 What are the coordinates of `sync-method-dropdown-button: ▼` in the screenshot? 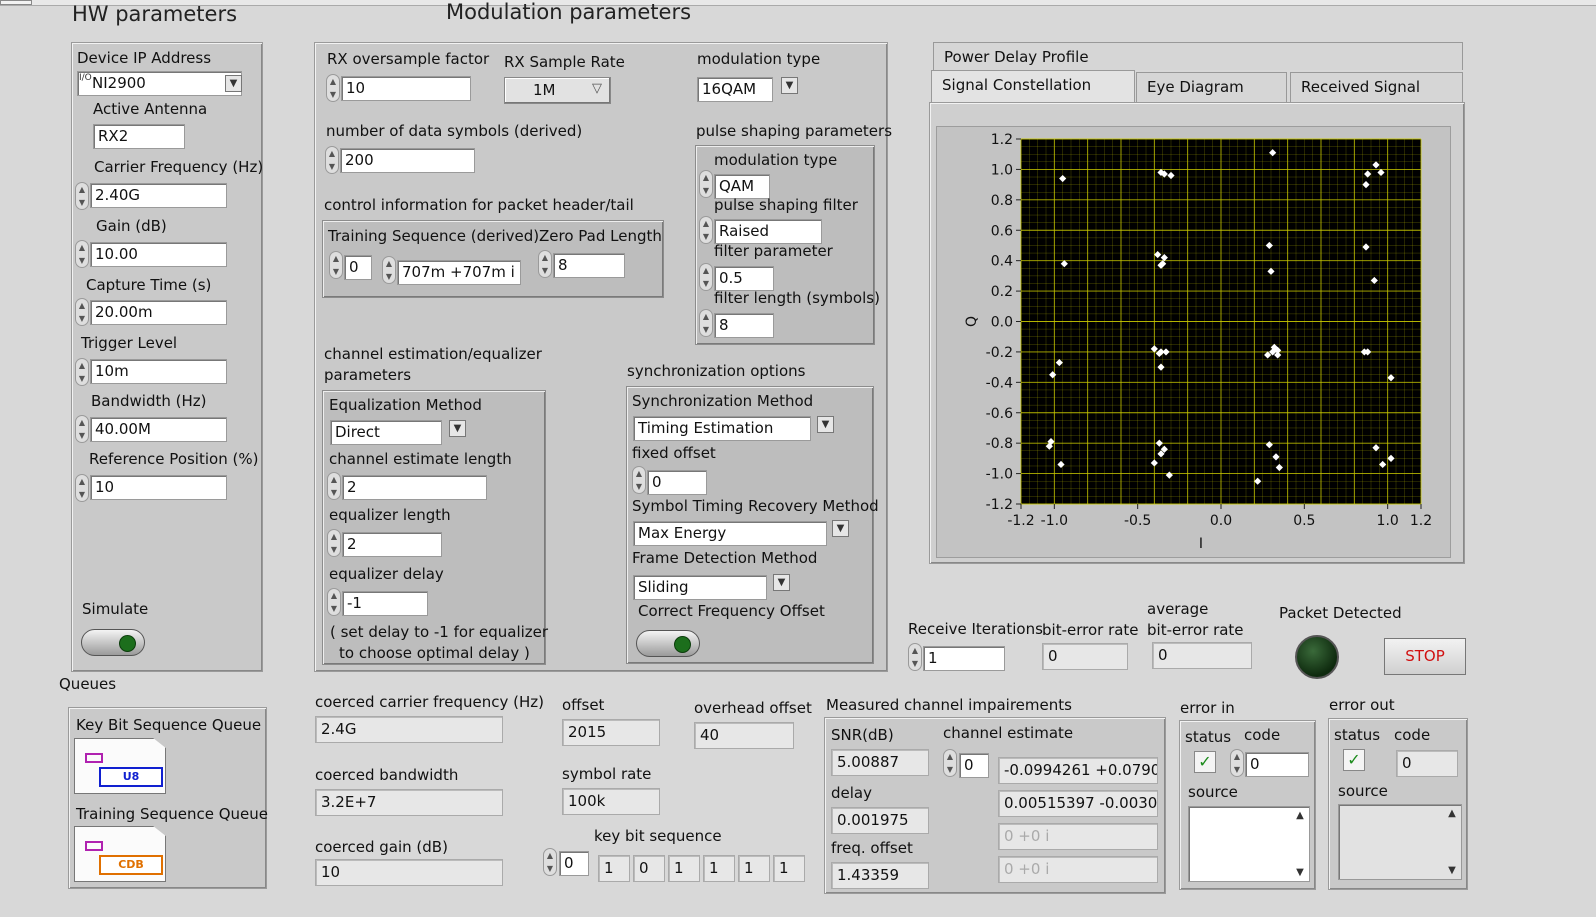 It's located at (825, 424).